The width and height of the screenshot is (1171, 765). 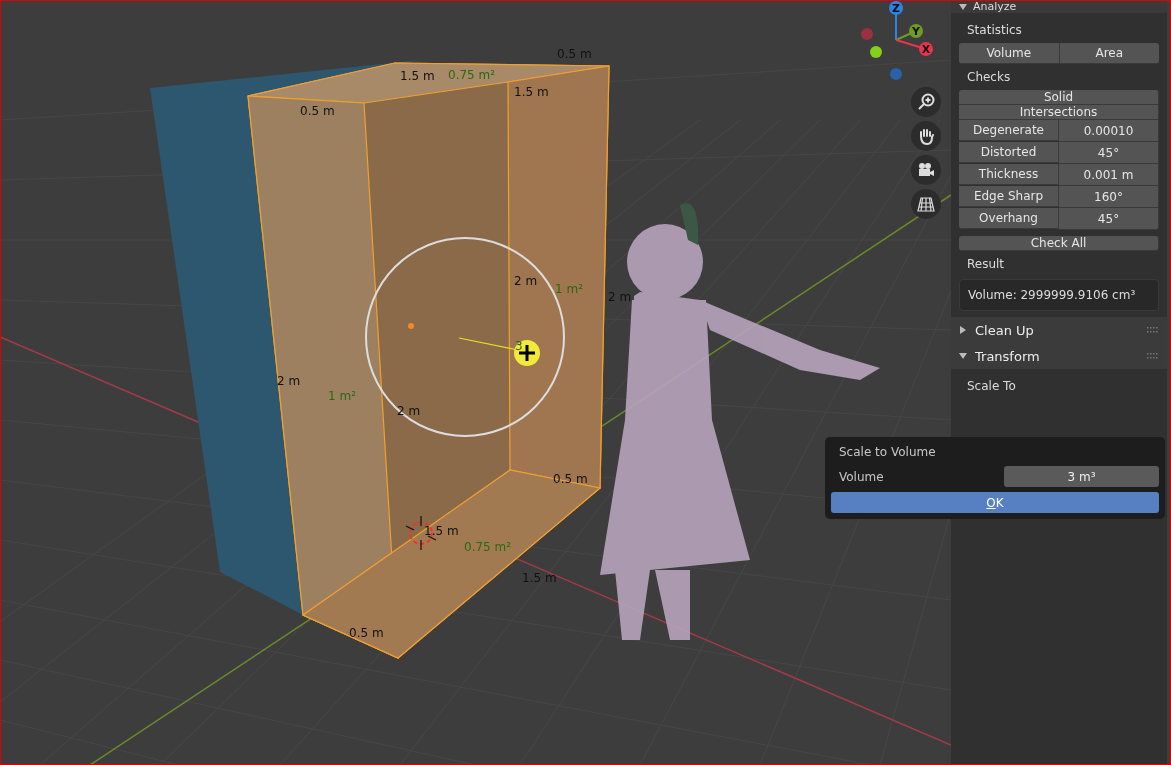 I want to click on section-label: Checks, so click(x=989, y=77).